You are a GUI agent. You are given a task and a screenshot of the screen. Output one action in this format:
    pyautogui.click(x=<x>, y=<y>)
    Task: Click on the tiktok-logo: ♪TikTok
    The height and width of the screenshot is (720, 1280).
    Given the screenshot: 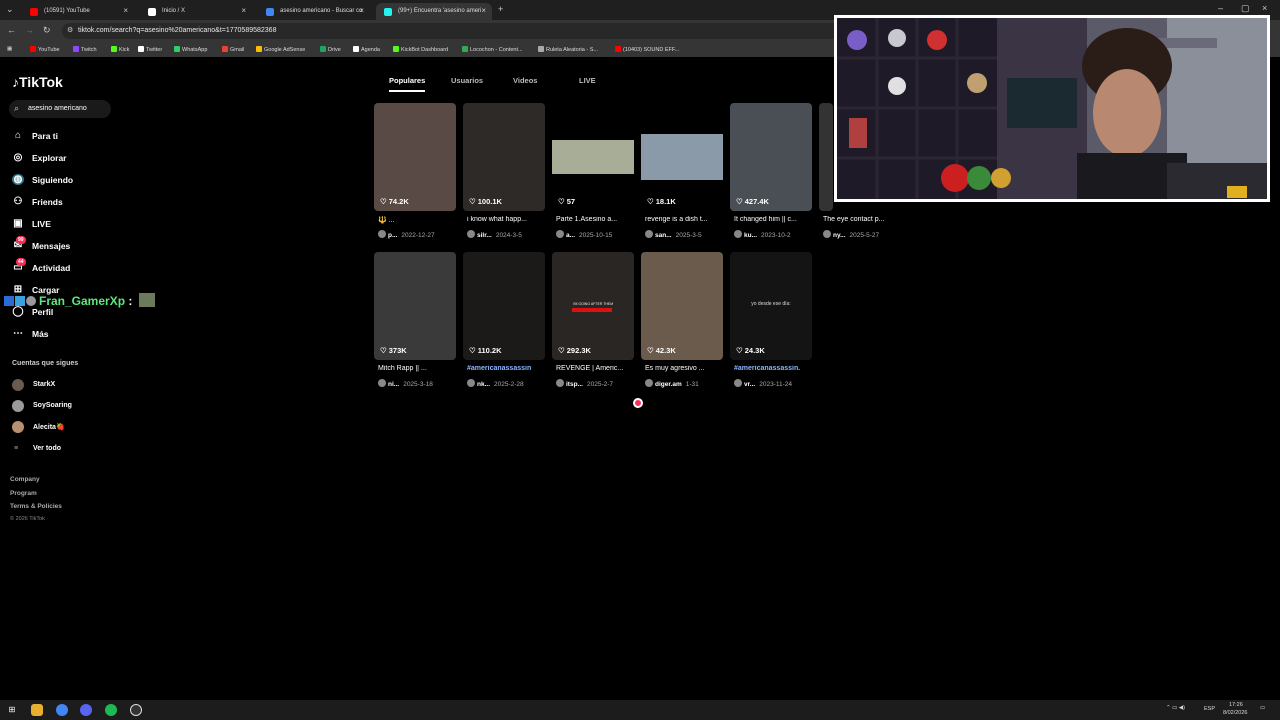 What is the action you would take?
    pyautogui.click(x=37, y=82)
    